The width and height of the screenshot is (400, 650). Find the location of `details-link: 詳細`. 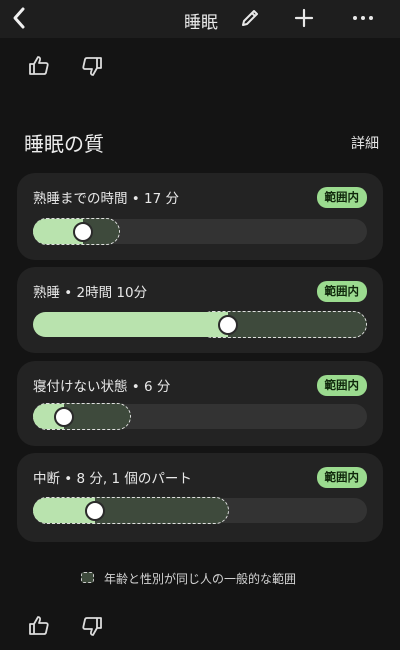

details-link: 詳細 is located at coordinates (365, 143).